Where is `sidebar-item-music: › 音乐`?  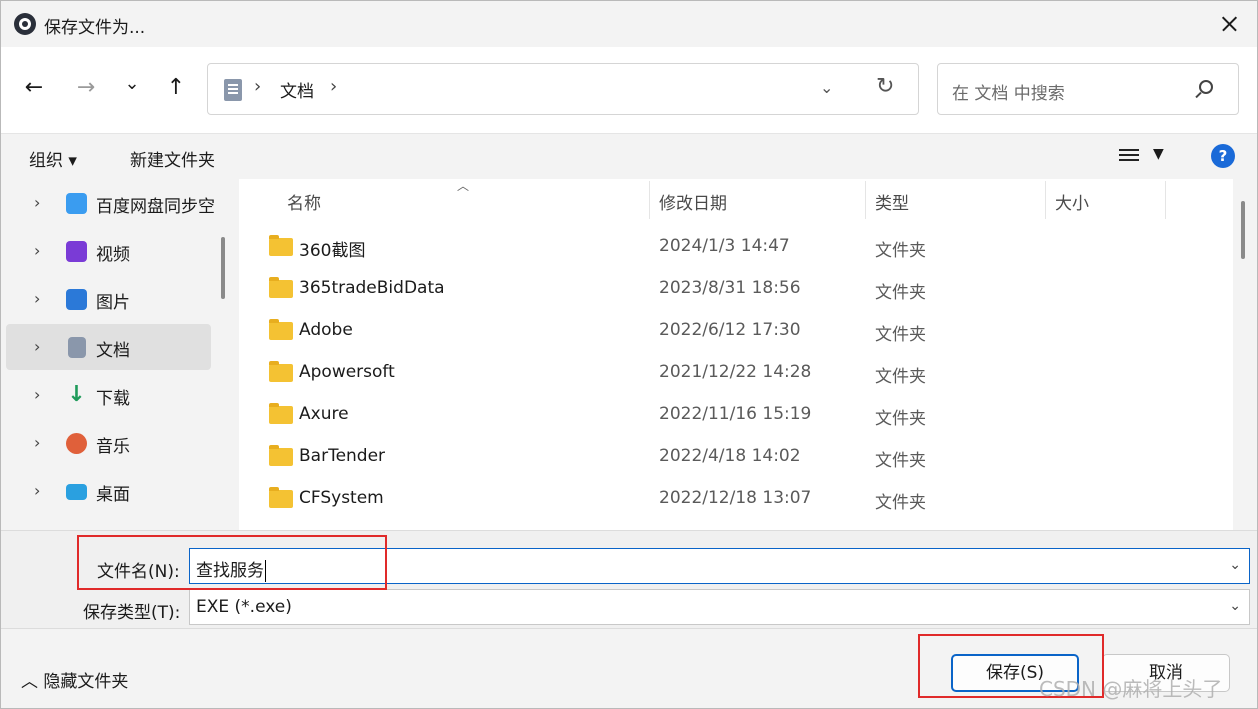 sidebar-item-music: › 音乐 is located at coordinates (108, 443).